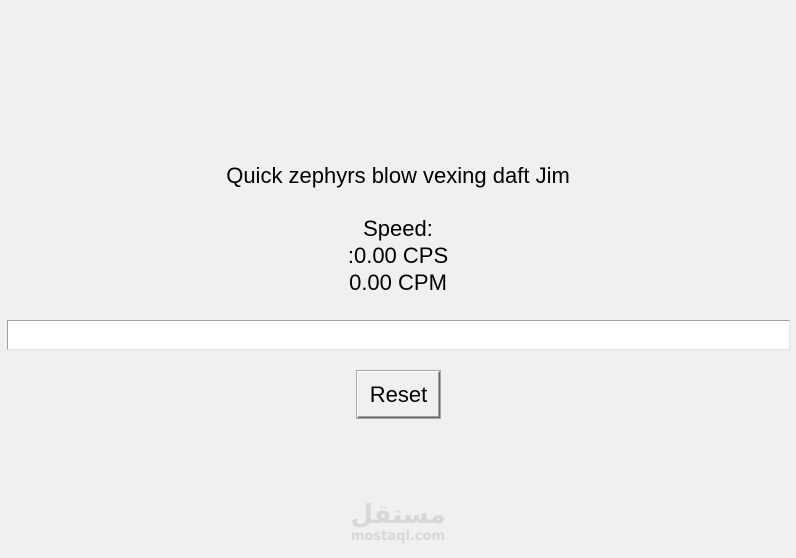 This screenshot has height=558, width=796. Describe the element at coordinates (398, 335) in the screenshot. I see `typing-input` at that location.